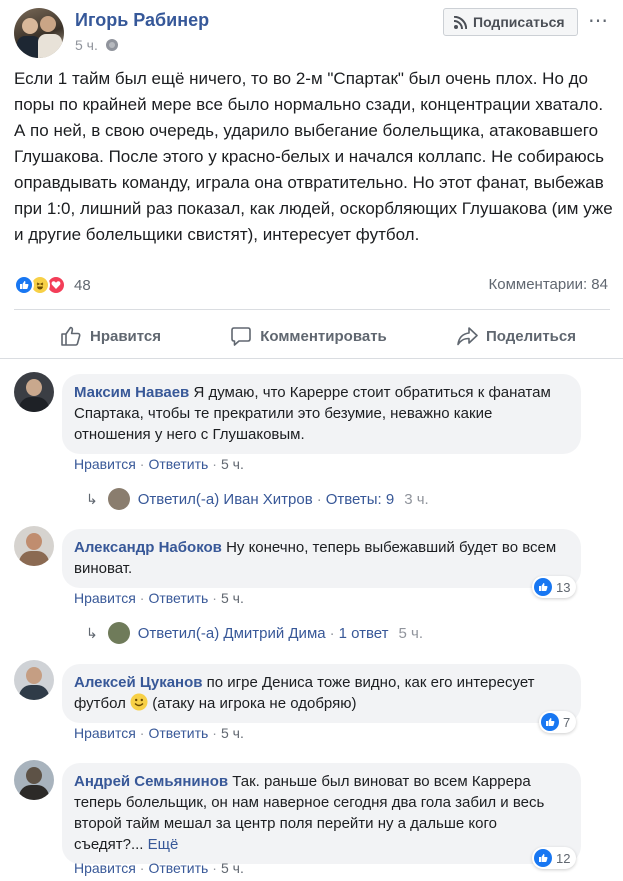  I want to click on rss-icon, so click(460, 22).